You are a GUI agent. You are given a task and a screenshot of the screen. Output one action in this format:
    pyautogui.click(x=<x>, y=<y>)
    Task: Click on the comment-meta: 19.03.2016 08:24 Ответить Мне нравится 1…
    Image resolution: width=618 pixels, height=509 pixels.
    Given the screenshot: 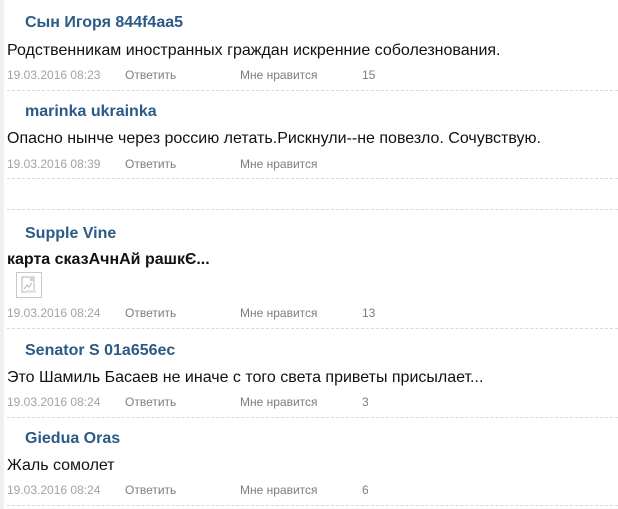 What is the action you would take?
    pyautogui.click(x=312, y=314)
    